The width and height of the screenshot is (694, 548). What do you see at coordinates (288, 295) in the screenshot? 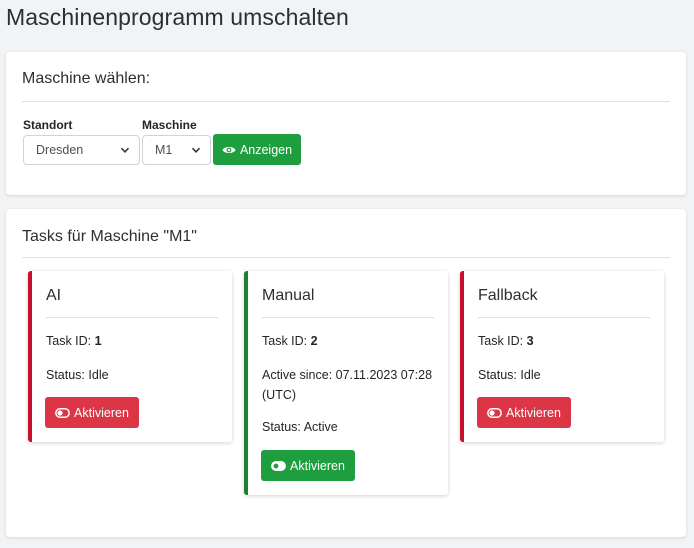
I see `task-name: Manual` at bounding box center [288, 295].